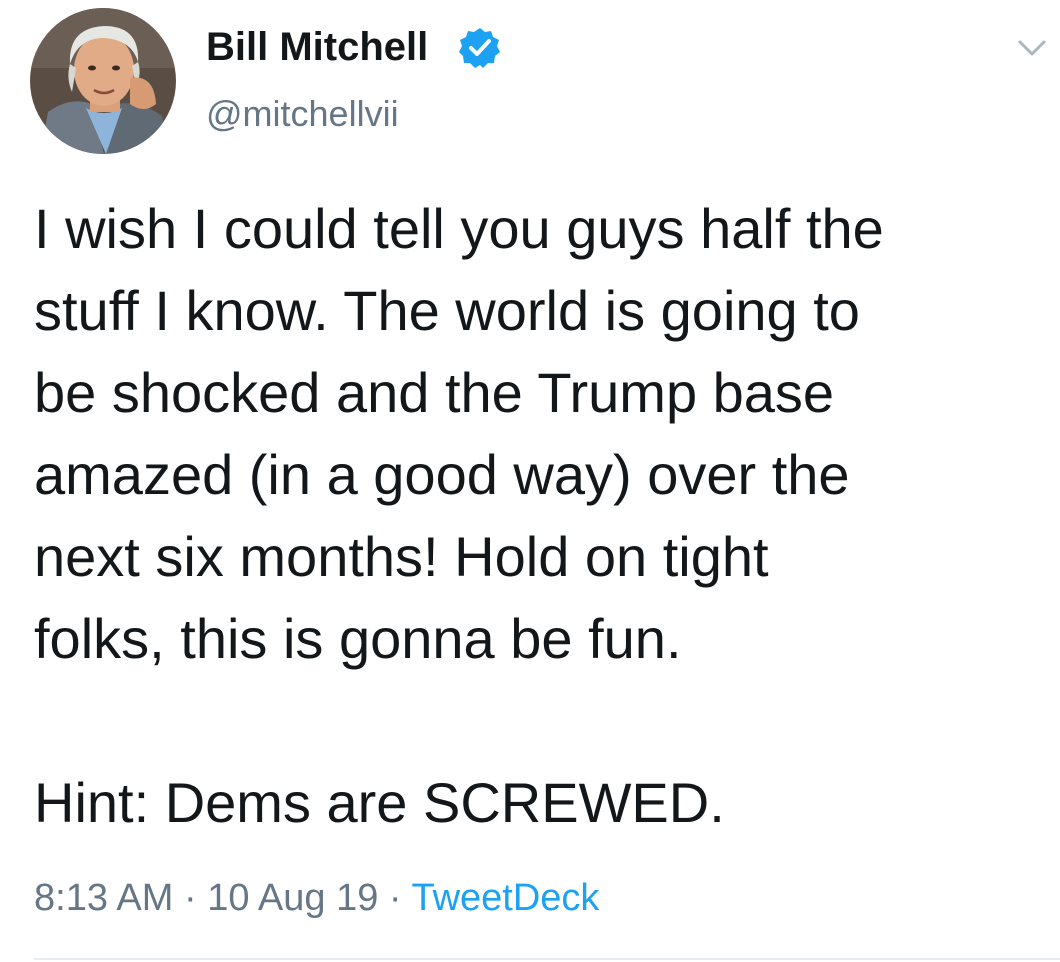 The width and height of the screenshot is (1060, 962). I want to click on display-name: Bill Mitchell, so click(317, 47).